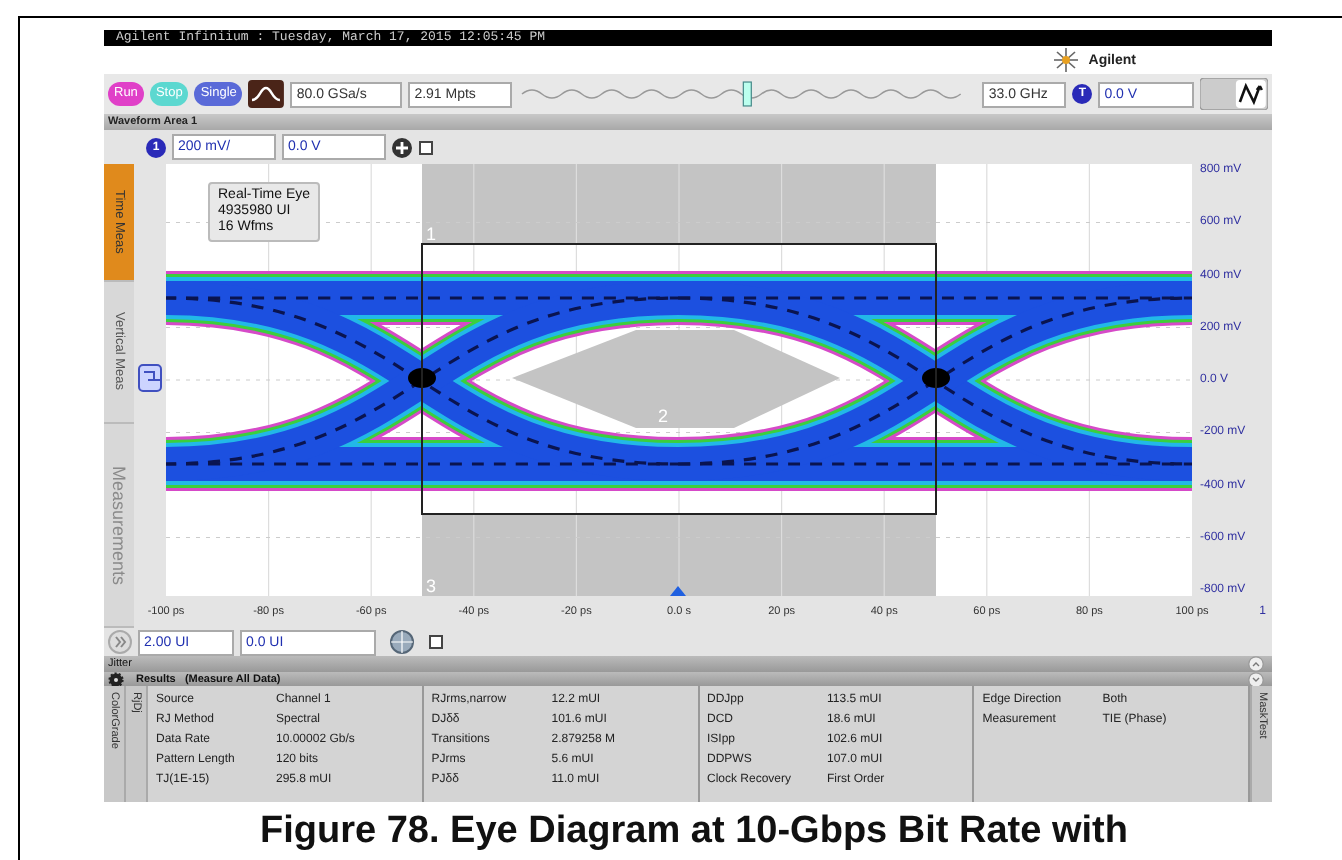 The width and height of the screenshot is (1342, 860). What do you see at coordinates (431, 586) in the screenshot?
I see `mask-region-label: 3` at bounding box center [431, 586].